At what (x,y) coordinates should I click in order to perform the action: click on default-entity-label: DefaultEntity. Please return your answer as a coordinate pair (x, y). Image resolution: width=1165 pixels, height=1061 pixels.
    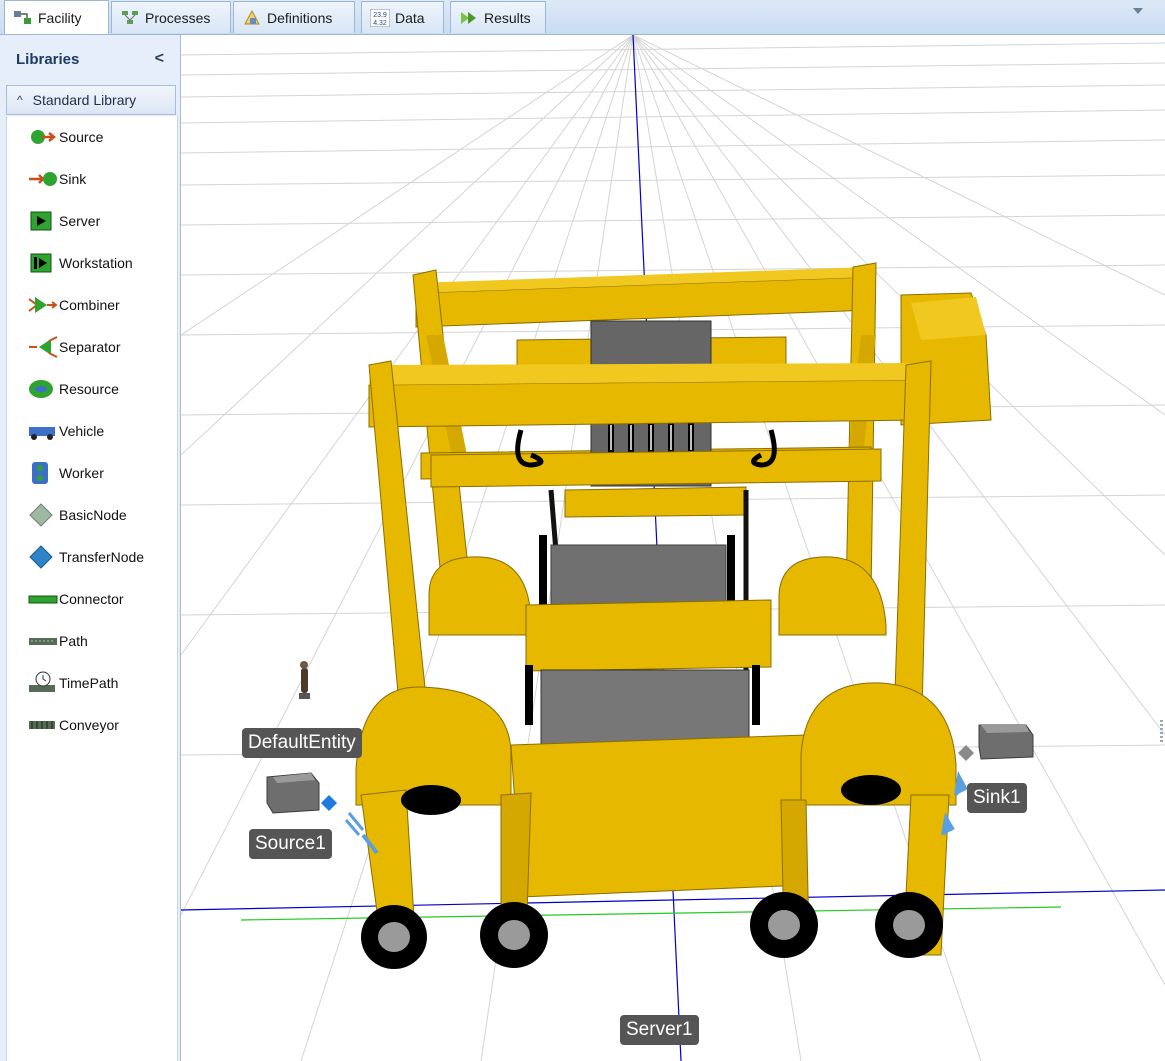
    Looking at the image, I should click on (302, 743).